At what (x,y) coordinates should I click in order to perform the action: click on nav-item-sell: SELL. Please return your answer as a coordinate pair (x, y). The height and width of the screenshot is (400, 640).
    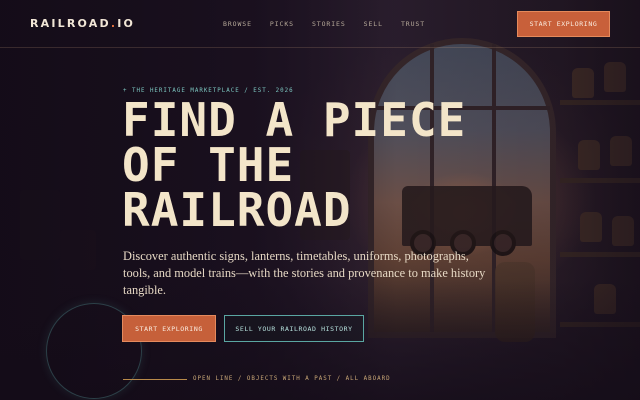
    Looking at the image, I should click on (373, 24).